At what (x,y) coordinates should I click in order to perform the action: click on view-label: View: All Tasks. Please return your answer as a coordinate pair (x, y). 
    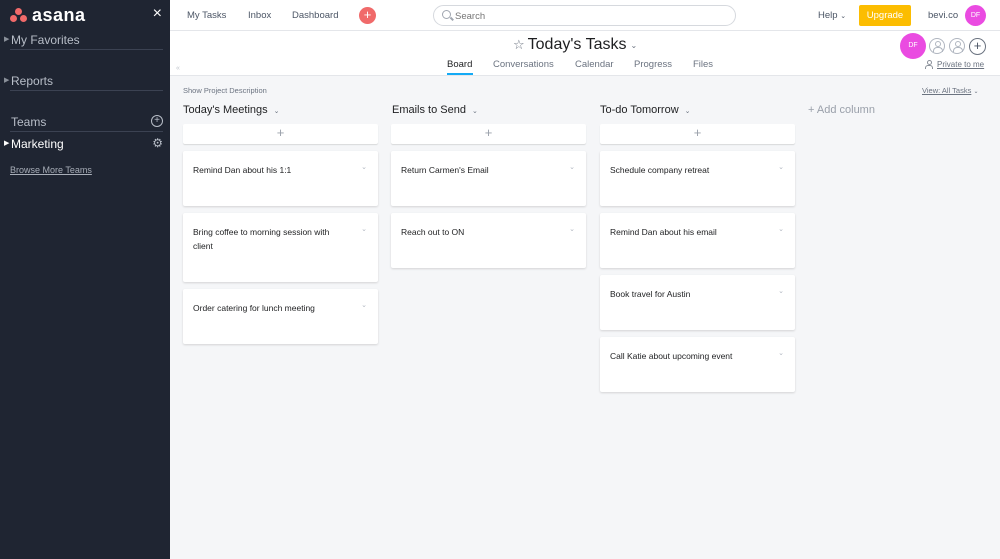
    Looking at the image, I should click on (947, 90).